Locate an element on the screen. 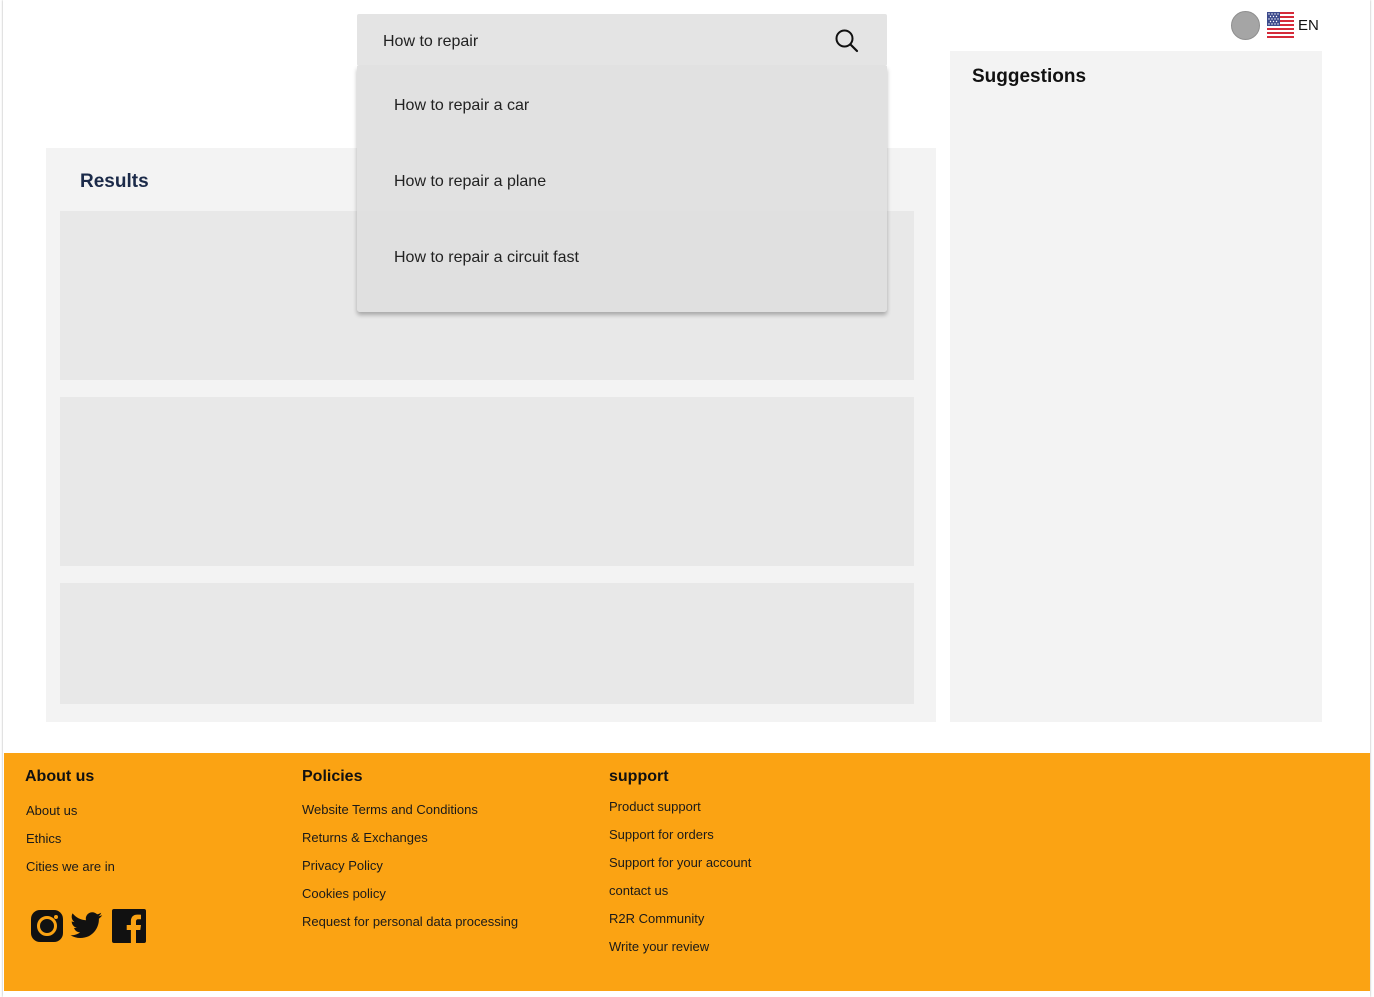  footer-link-ethics: Ethics is located at coordinates (43, 838).